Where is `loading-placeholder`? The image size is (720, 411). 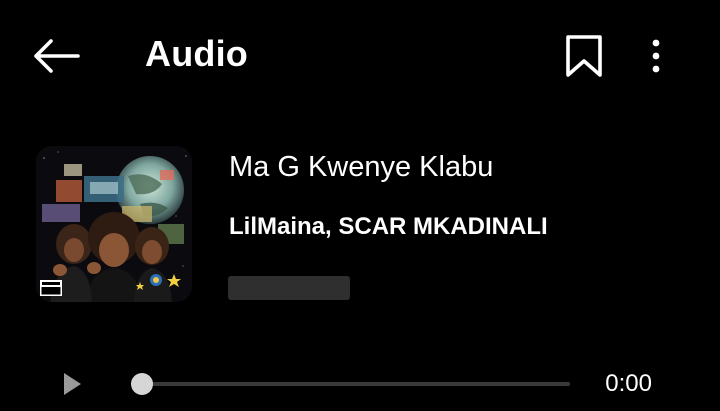
loading-placeholder is located at coordinates (289, 288).